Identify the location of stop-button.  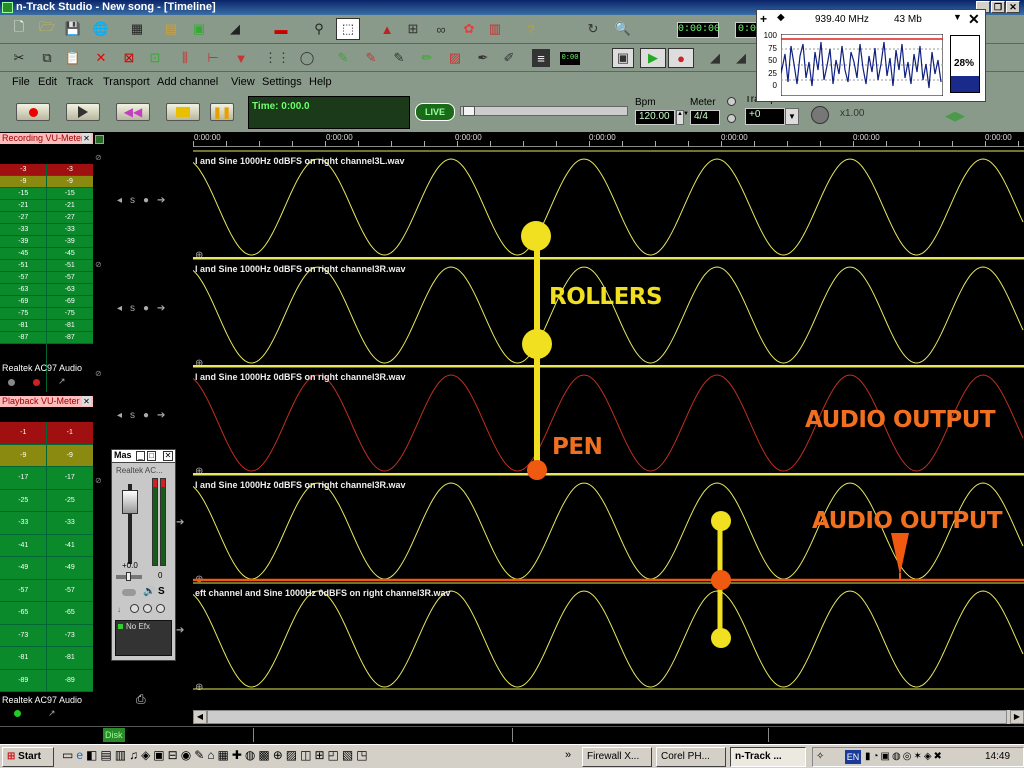
(183, 112).